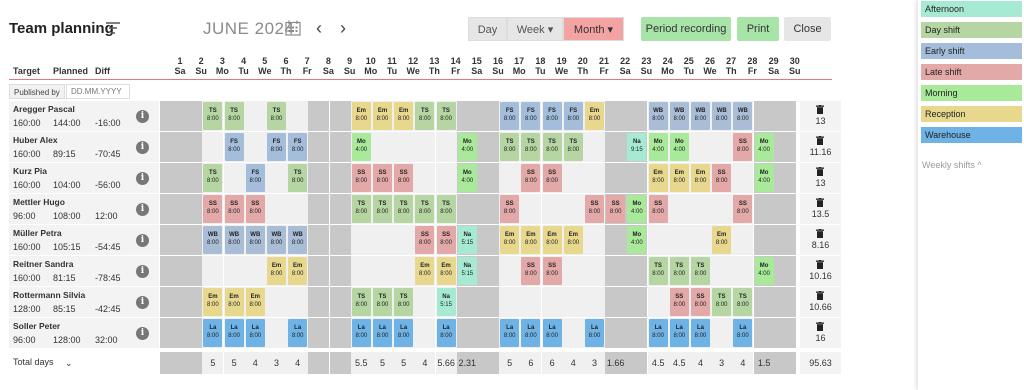  What do you see at coordinates (255, 240) in the screenshot?
I see `shift-block: WB 8:00` at bounding box center [255, 240].